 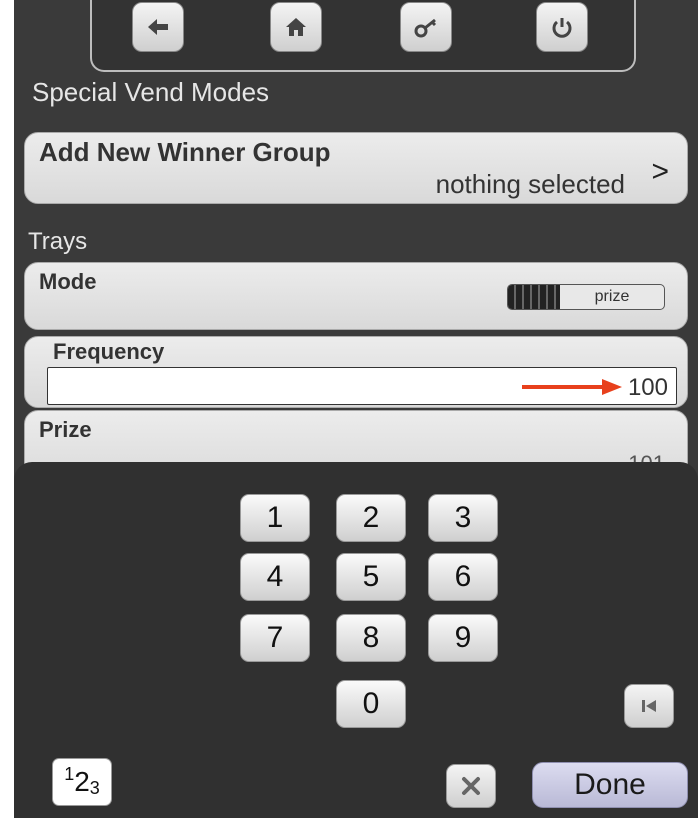 I want to click on key-4: 4, so click(x=275, y=577).